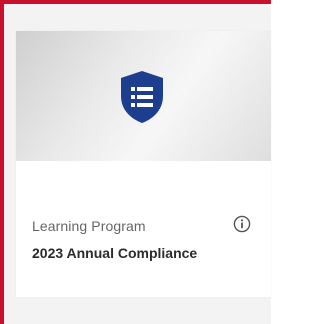 Image resolution: width=320 pixels, height=324 pixels. What do you see at coordinates (242, 224) in the screenshot?
I see `info-icon` at bounding box center [242, 224].